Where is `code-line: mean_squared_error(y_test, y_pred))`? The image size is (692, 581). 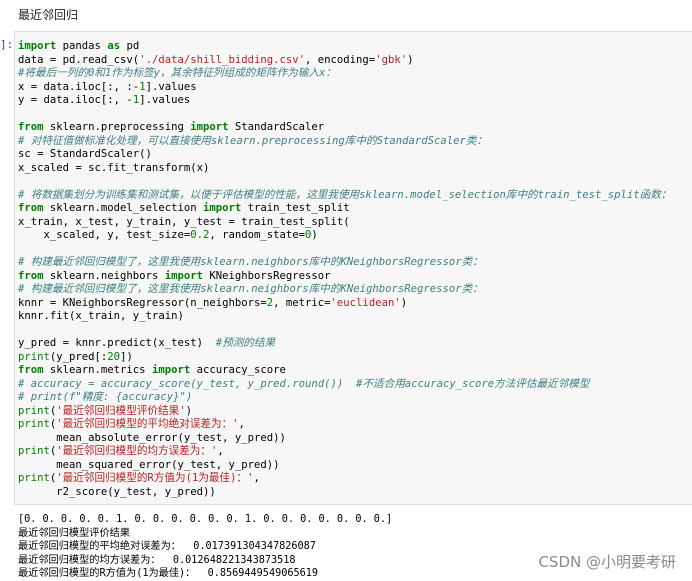 code-line: mean_squared_error(y_test, y_pred)) is located at coordinates (149, 464).